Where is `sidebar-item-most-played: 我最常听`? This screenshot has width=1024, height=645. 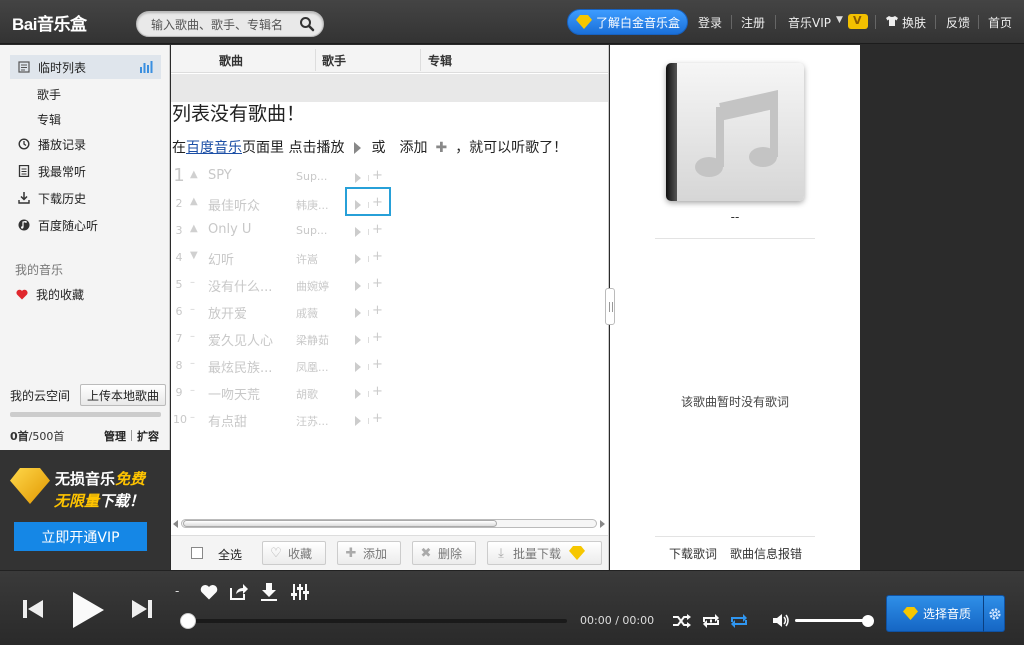
sidebar-item-most-played: 我最常听 is located at coordinates (85, 171).